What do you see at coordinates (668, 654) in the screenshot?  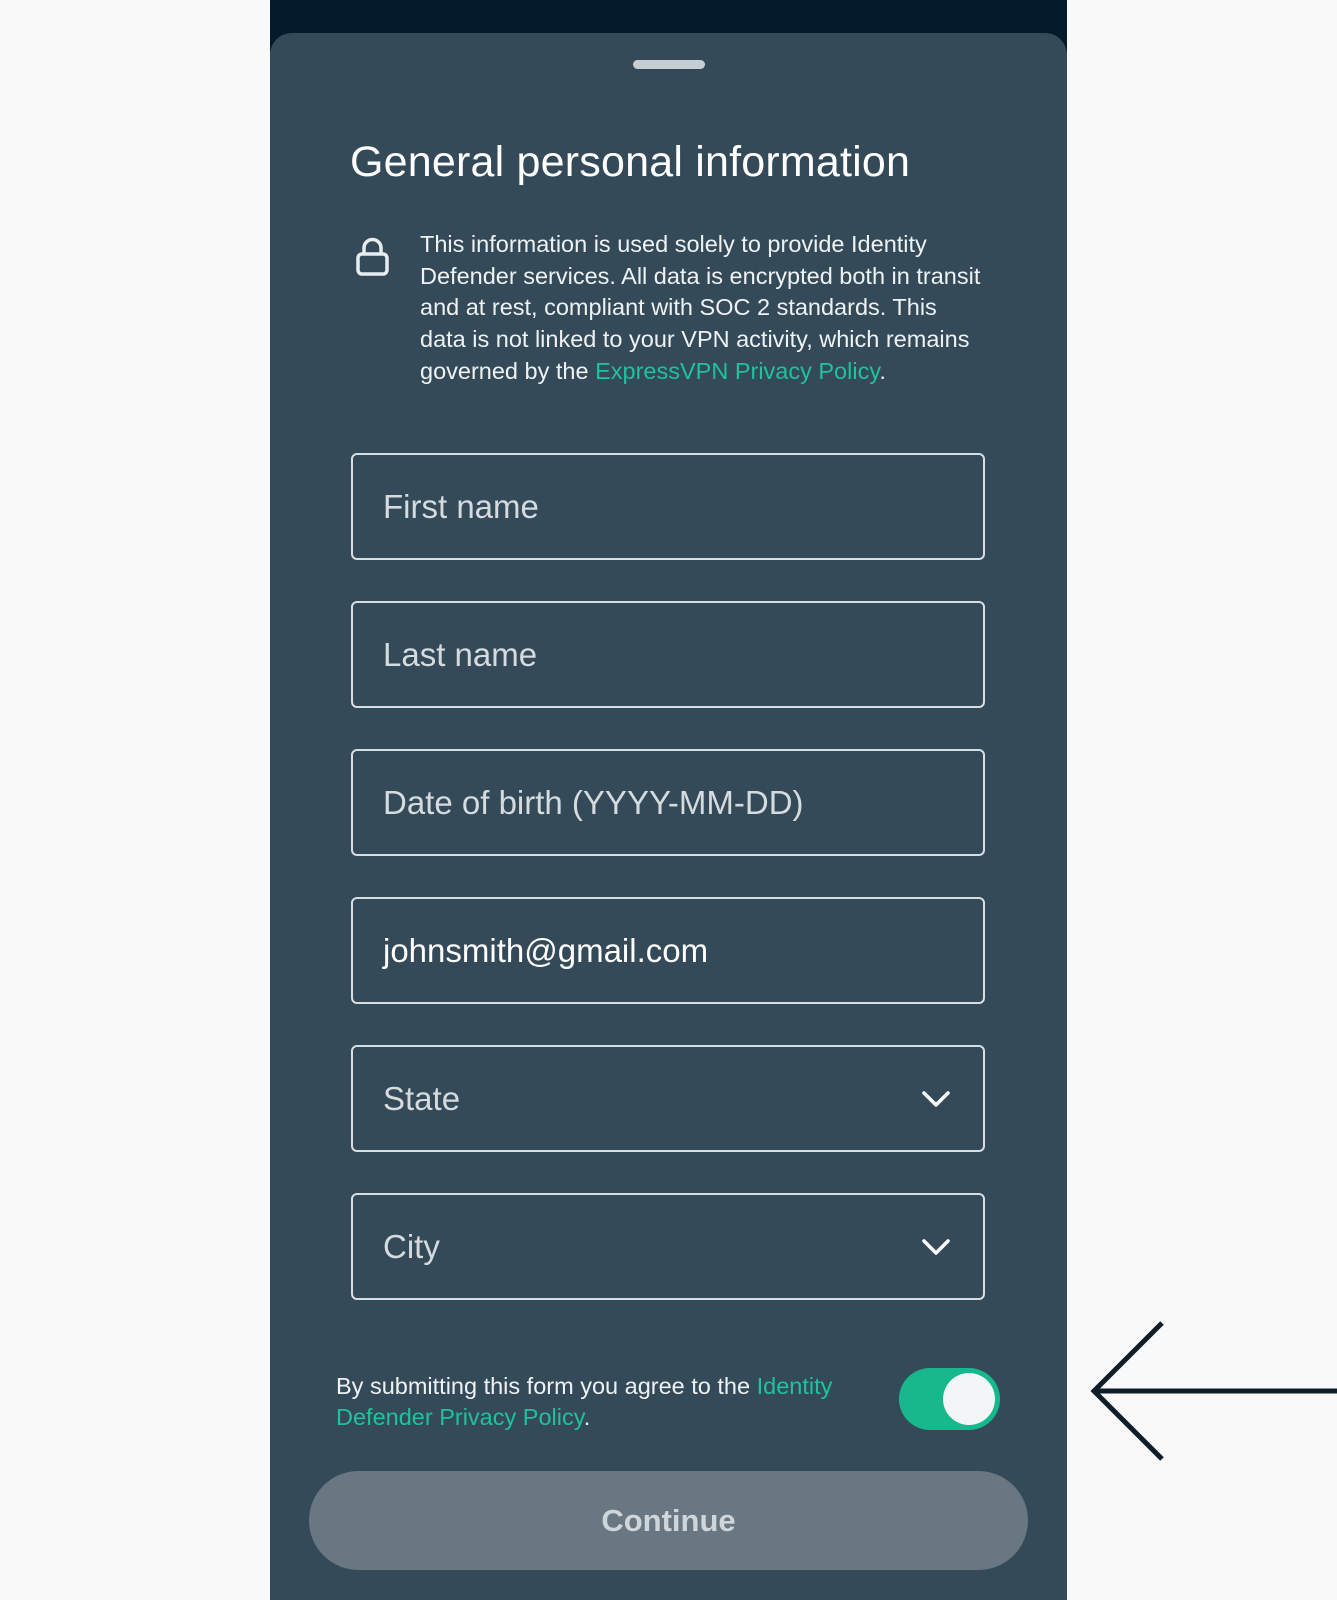 I see `last-name-field: Last name` at bounding box center [668, 654].